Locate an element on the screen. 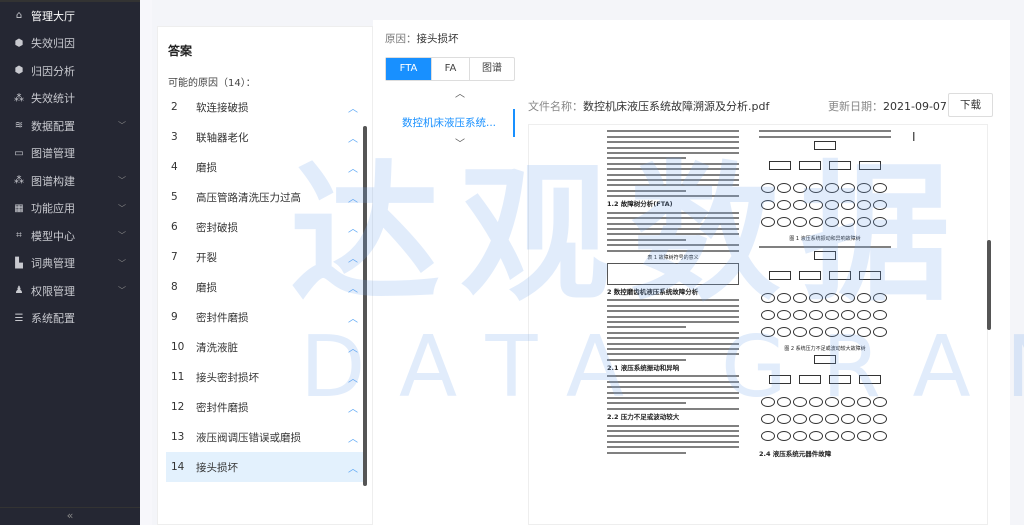 The height and width of the screenshot is (525, 1024). text-cursor-icon: I is located at coordinates (914, 137).